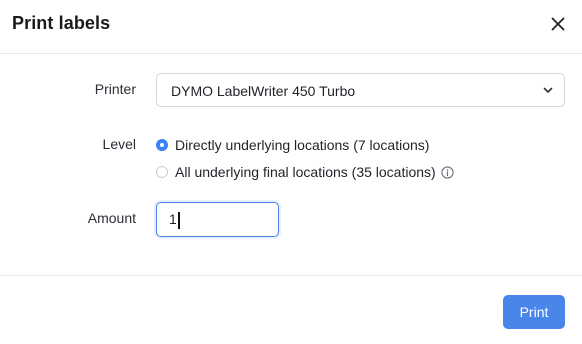 The width and height of the screenshot is (582, 344). Describe the element at coordinates (263, 91) in the screenshot. I see `printer-select-value: DYMO LabelWriter 450 Turbo` at that location.